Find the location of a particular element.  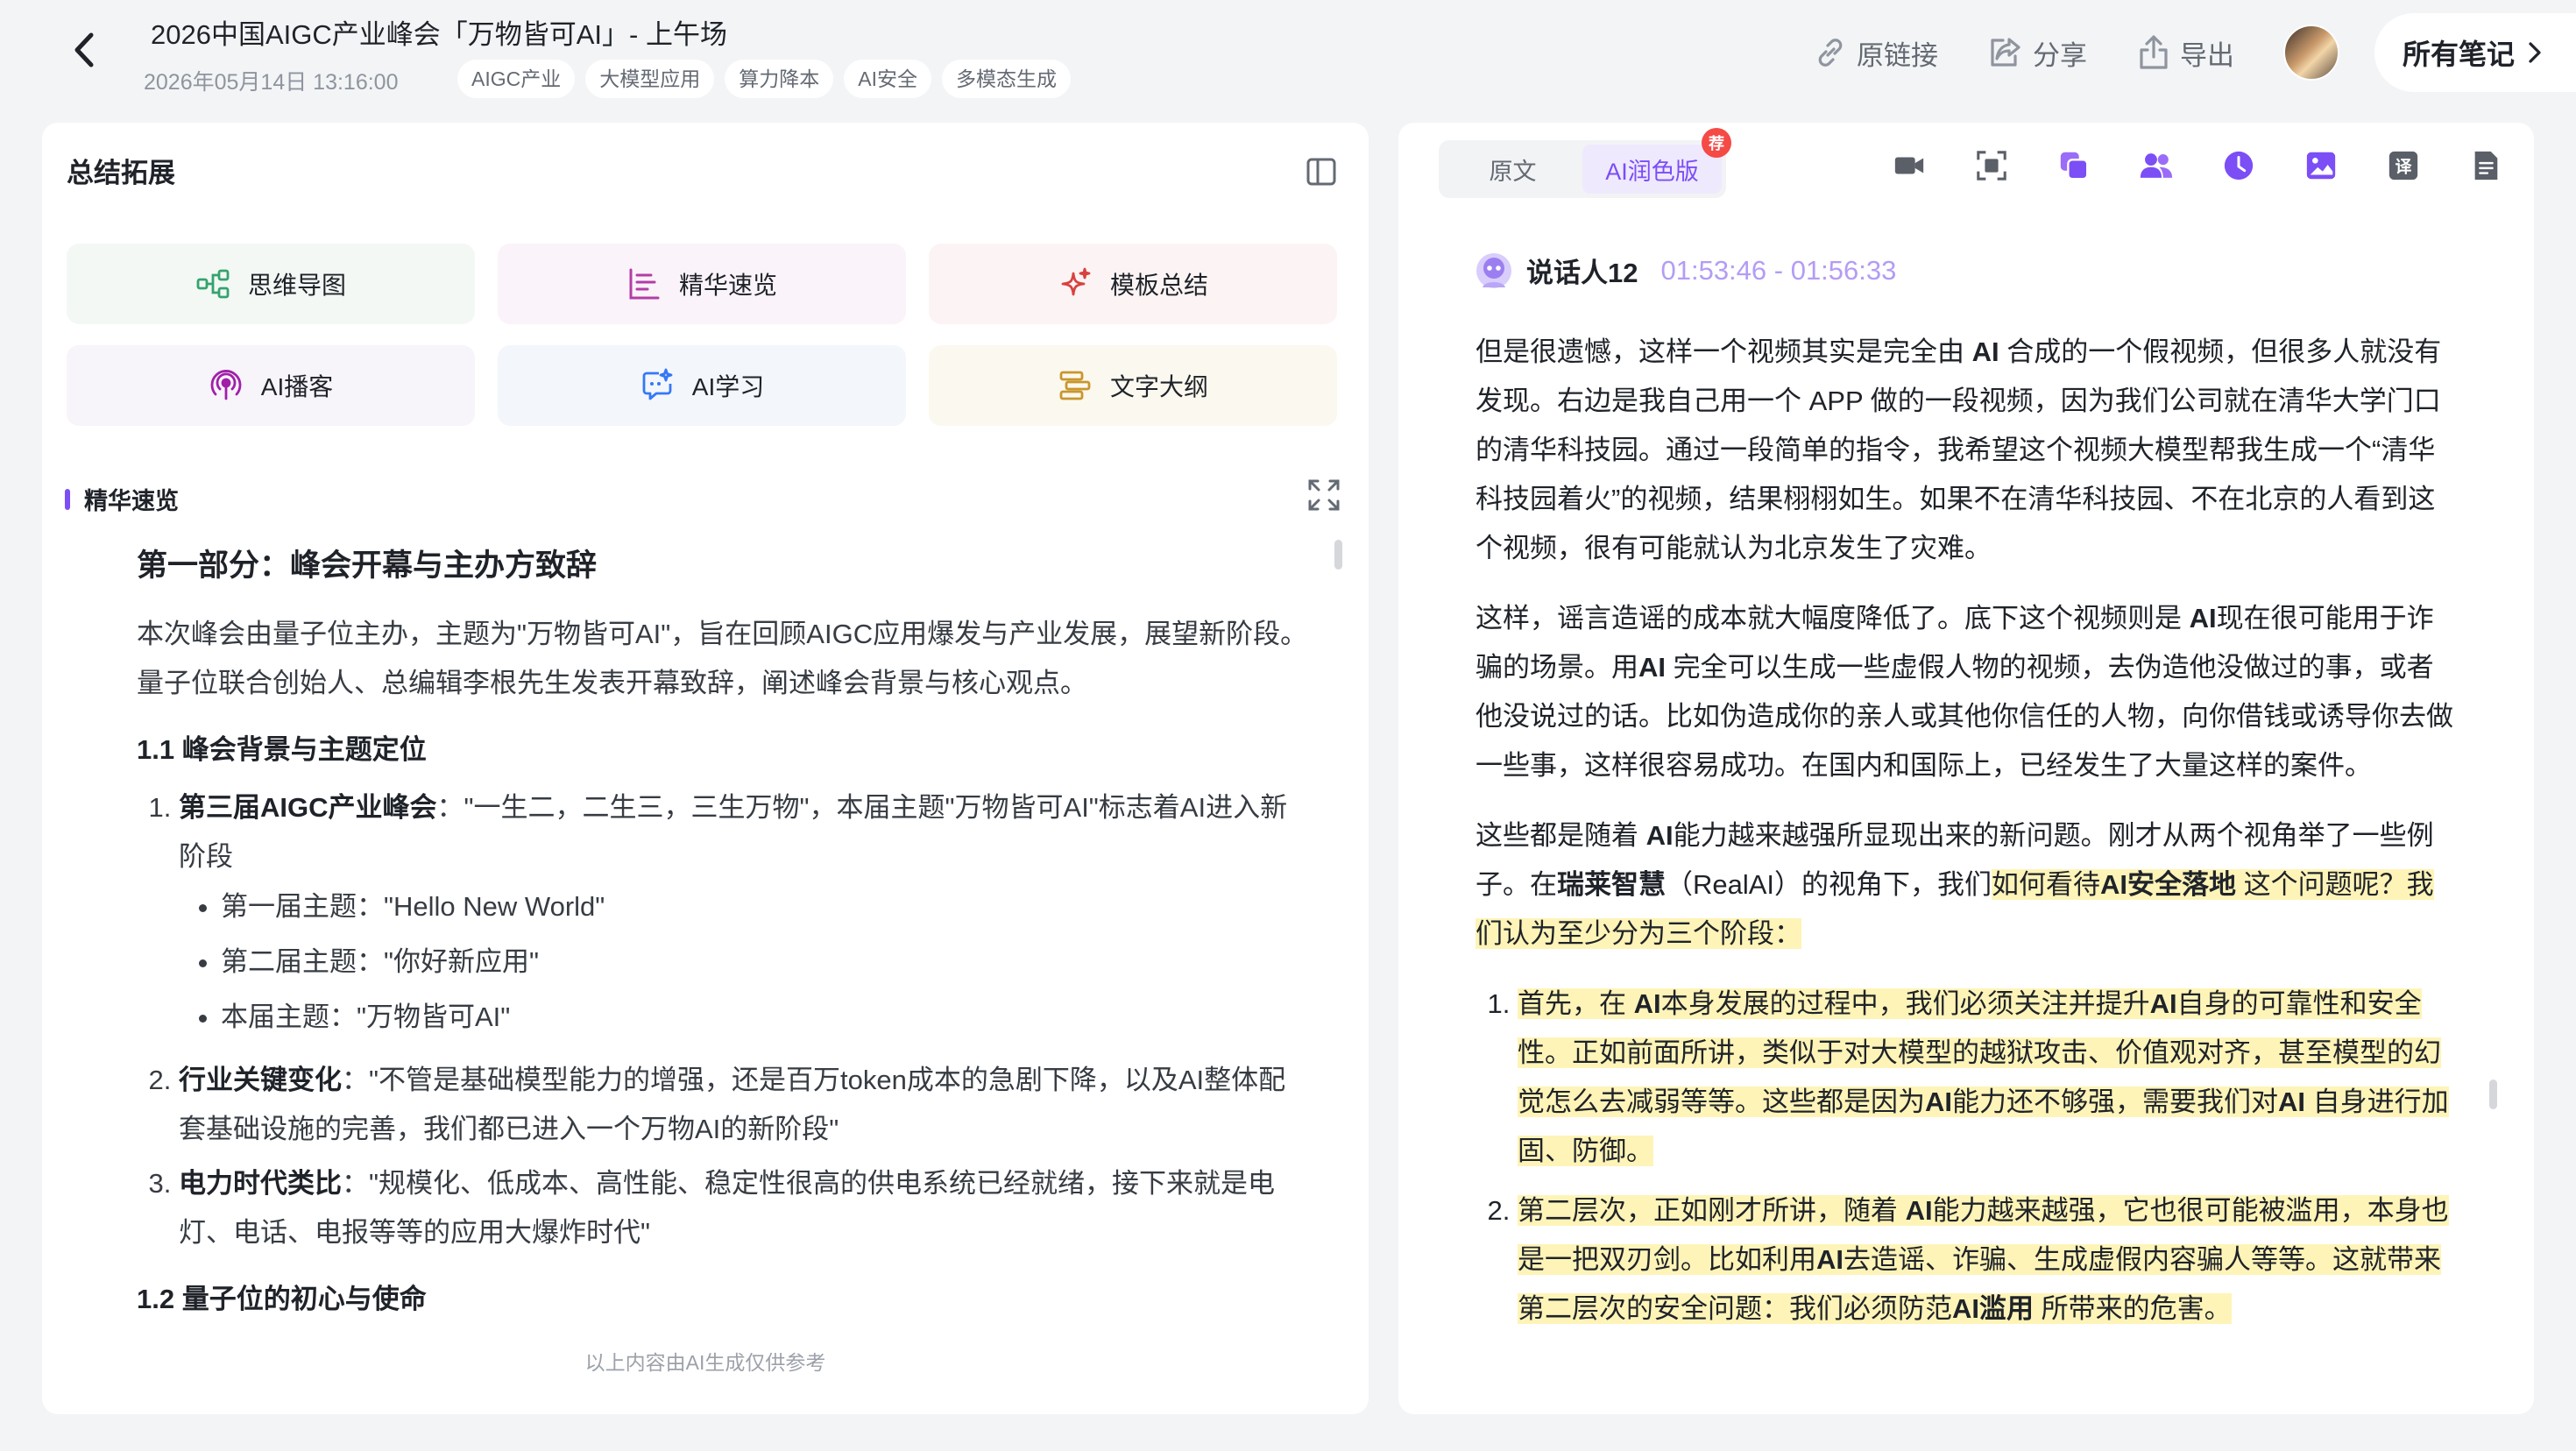

tag-list: AIGC产业 大模型应用 算力降本 AI安全 多模态生成 is located at coordinates (764, 79).